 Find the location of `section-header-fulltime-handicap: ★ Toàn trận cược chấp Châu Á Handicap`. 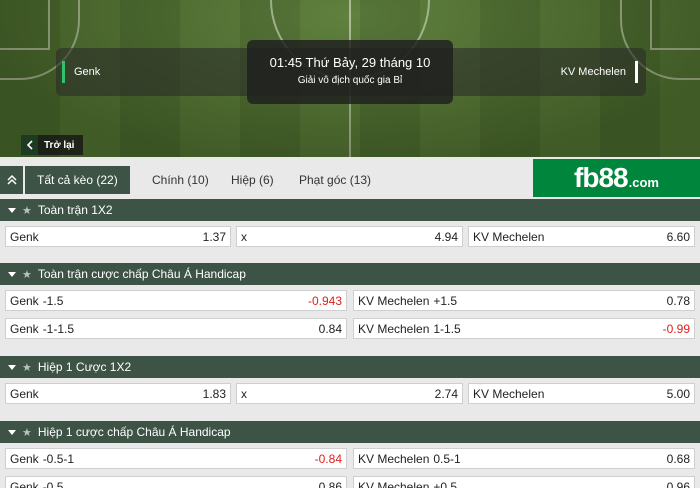

section-header-fulltime-handicap: ★ Toàn trận cược chấp Châu Á Handicap is located at coordinates (350, 274).